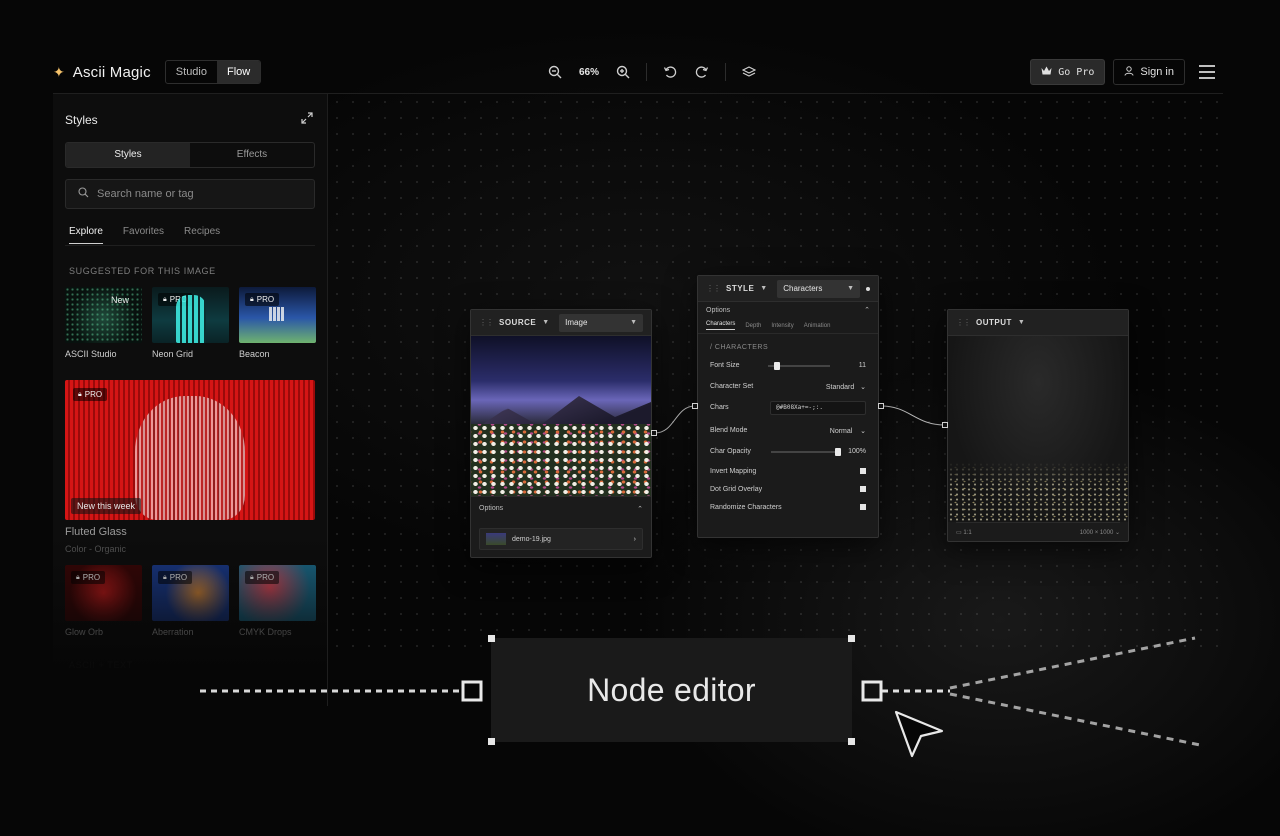  I want to click on mode-studio: Studio, so click(191, 72).